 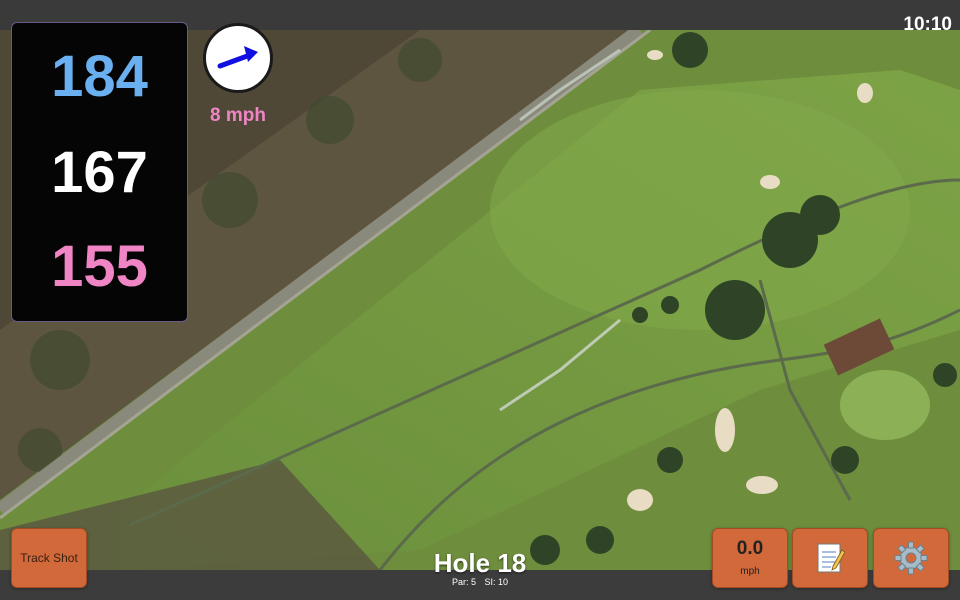 I want to click on settings-button, so click(x=911, y=558).